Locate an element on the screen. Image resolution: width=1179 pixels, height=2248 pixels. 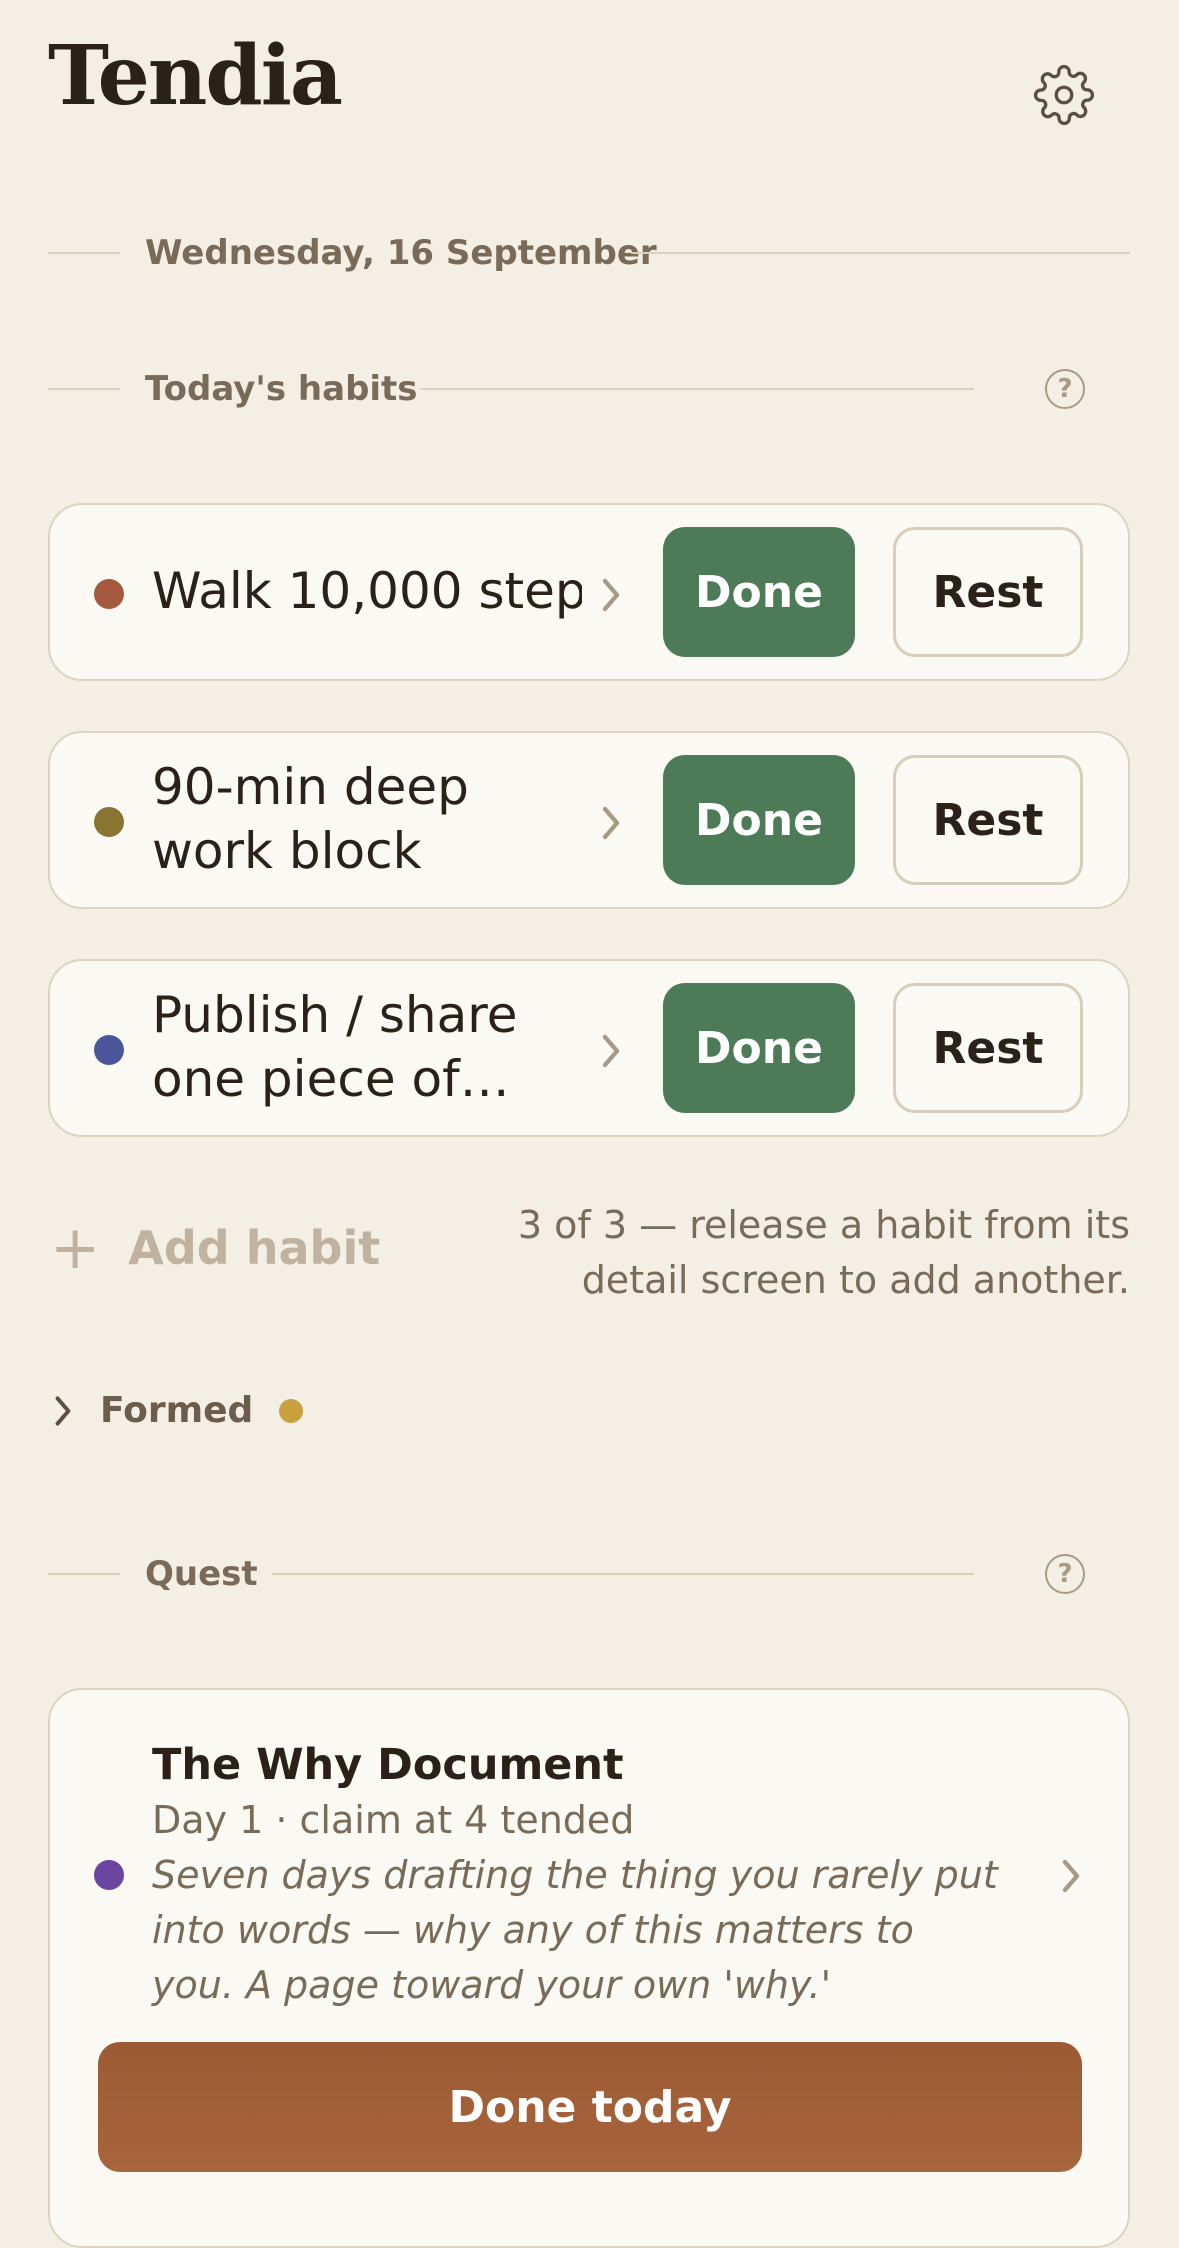
plus-icon: + is located at coordinates (75, 1248).